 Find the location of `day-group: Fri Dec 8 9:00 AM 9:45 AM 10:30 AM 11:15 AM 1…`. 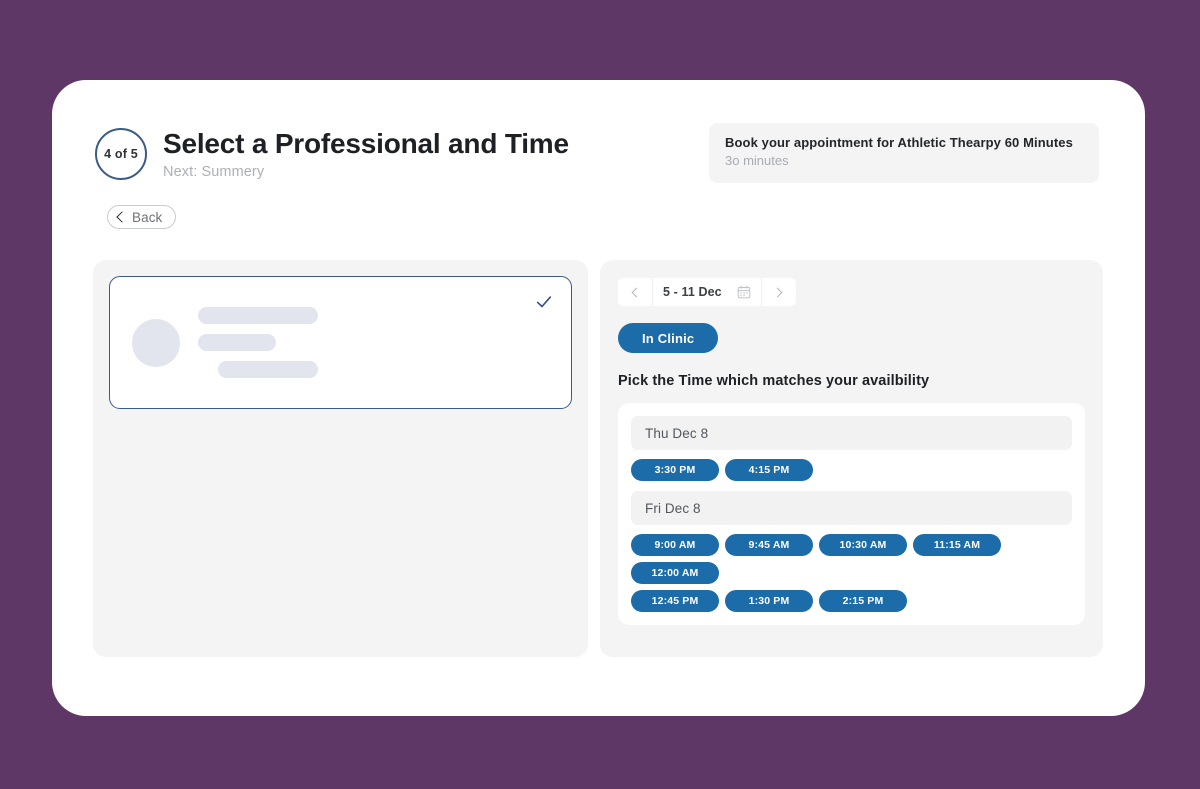

day-group: Fri Dec 8 9:00 AM 9:45 AM 10:30 AM 11:15 AM 1… is located at coordinates (851, 551).